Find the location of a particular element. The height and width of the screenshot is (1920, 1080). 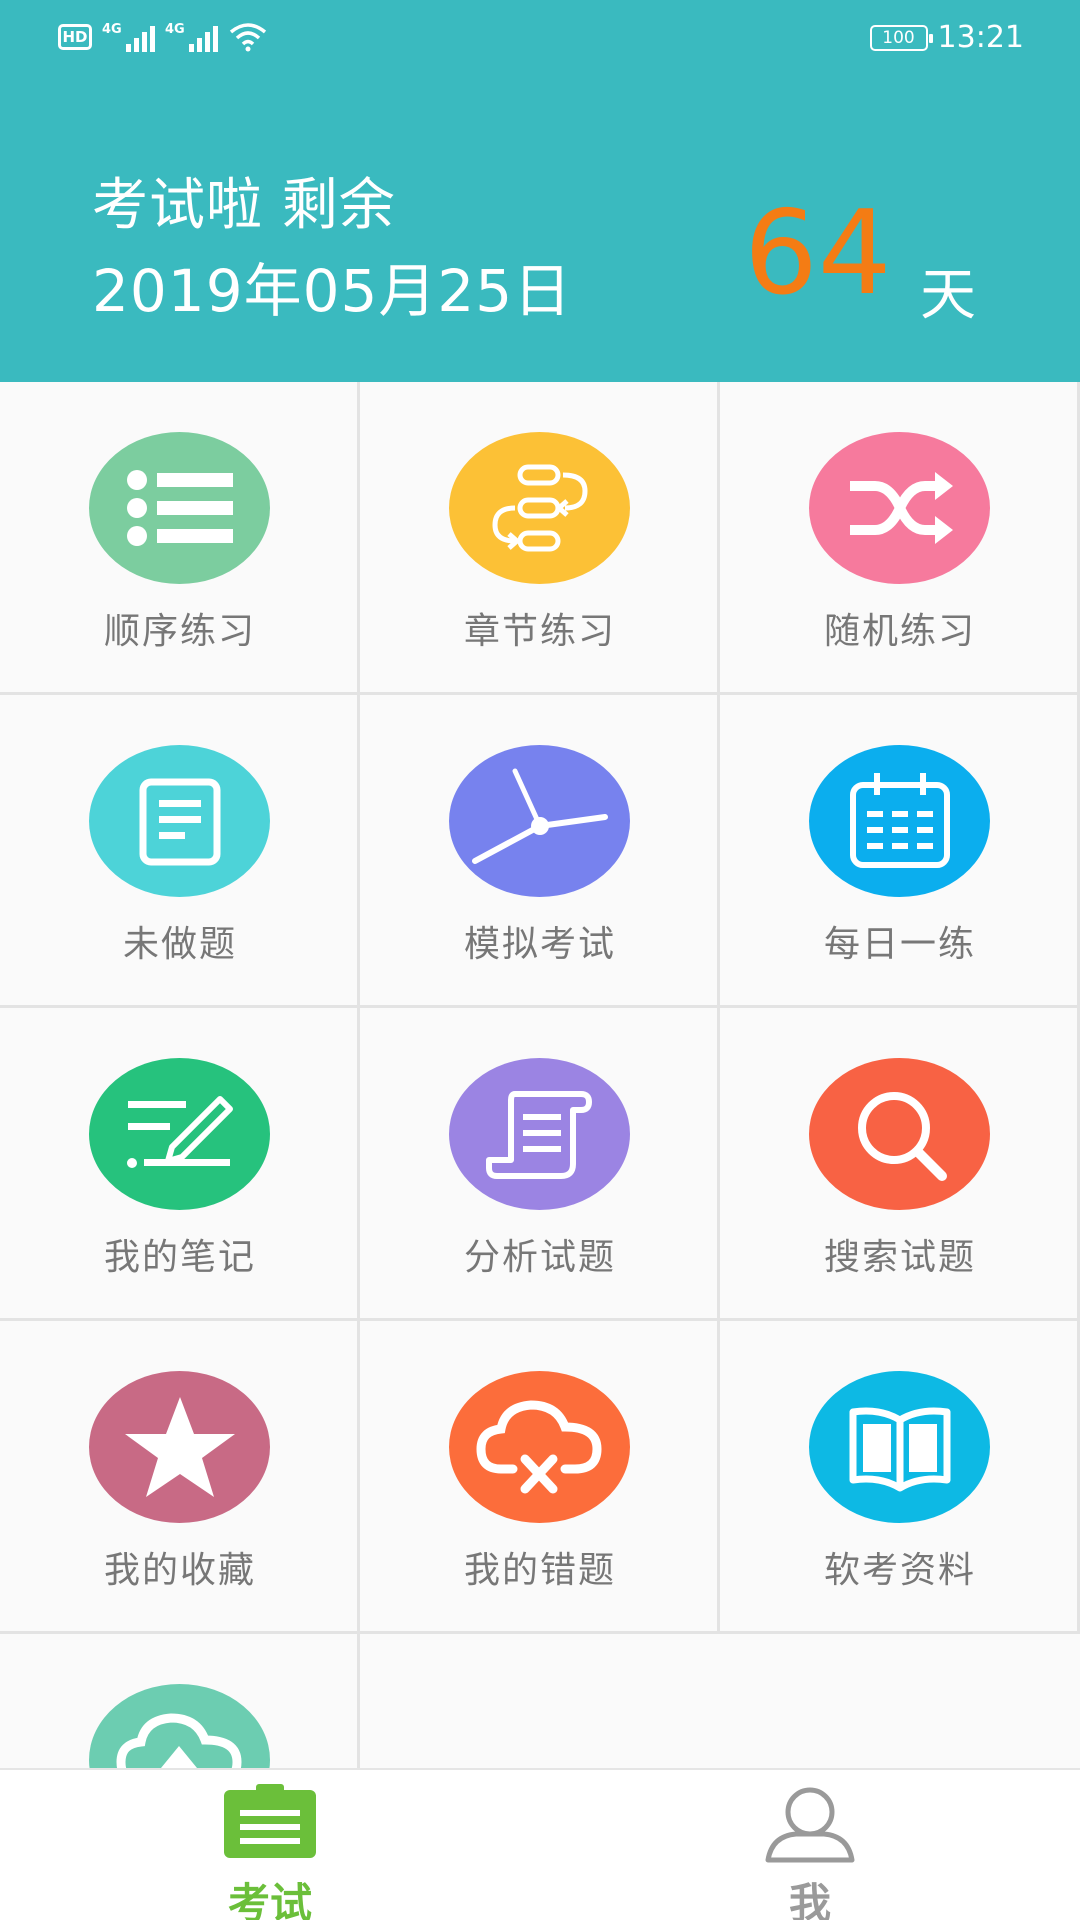

grid-item-search-questions: 搜索试题 is located at coordinates (900, 1164).